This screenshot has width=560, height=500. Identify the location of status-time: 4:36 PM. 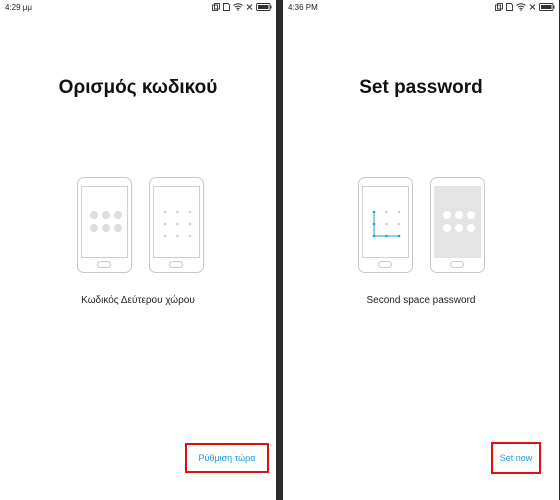
(303, 7).